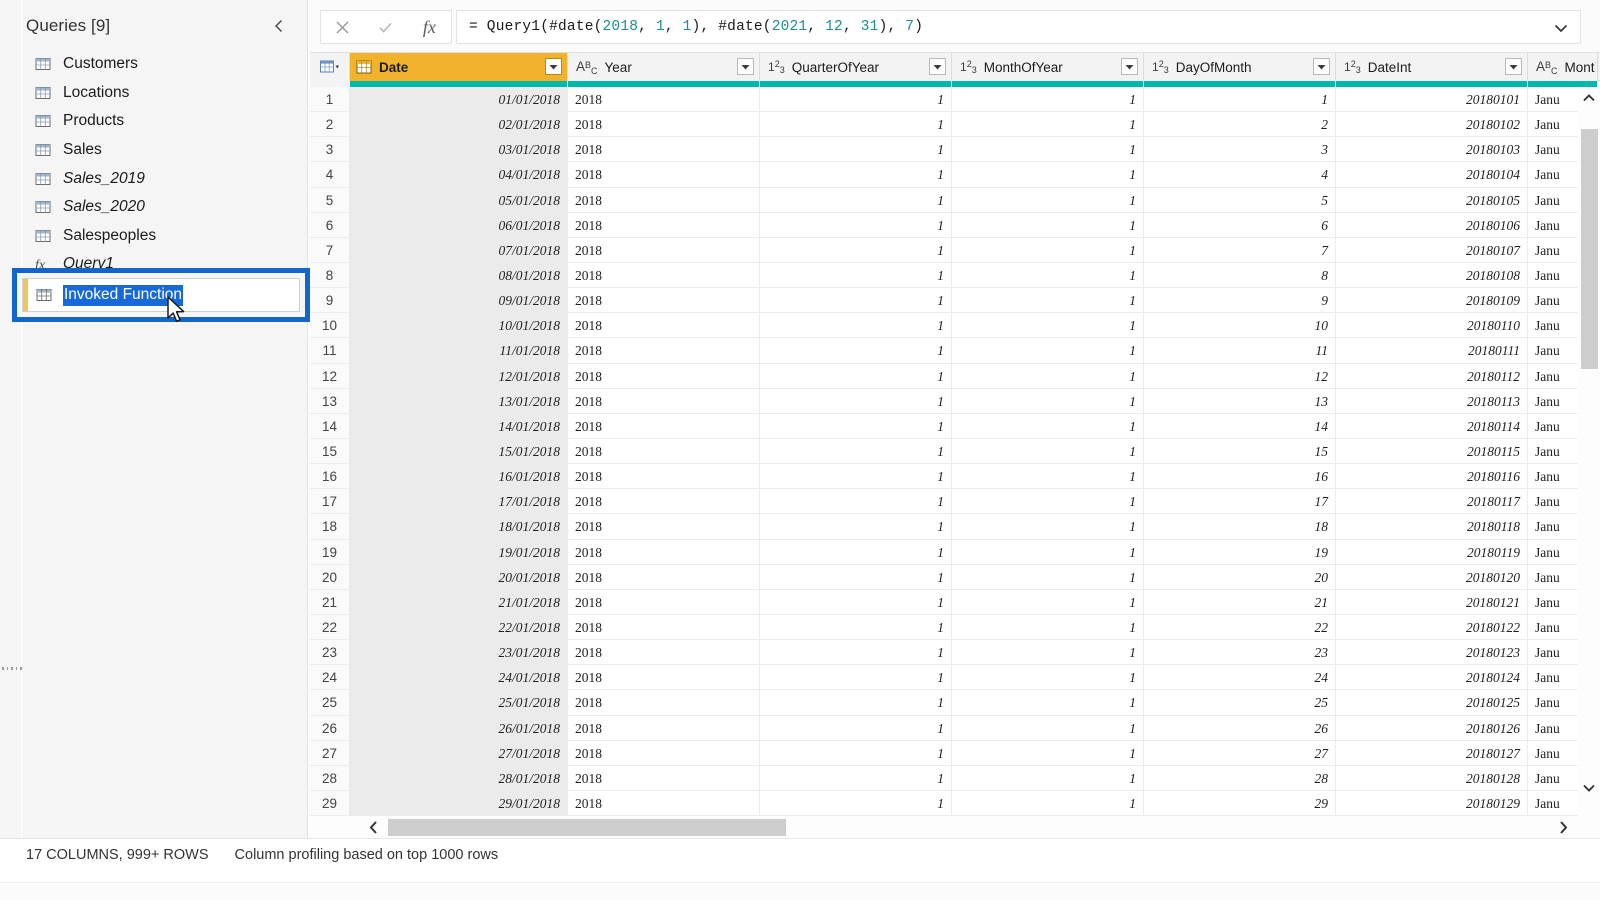  I want to click on query-list-item-sales: Sales, so click(154, 150).